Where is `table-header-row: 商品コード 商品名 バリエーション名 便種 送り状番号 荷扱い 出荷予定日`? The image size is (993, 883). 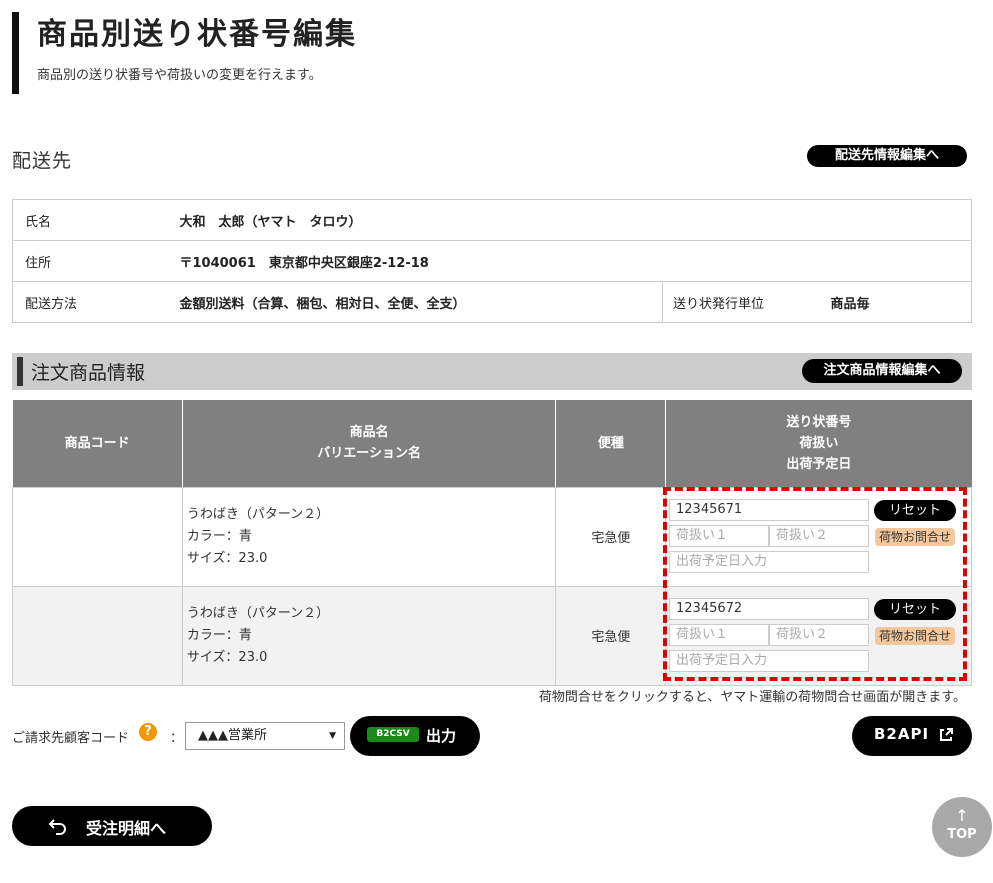 table-header-row: 商品コード 商品名 バリエーション名 便種 送り状番号 荷扱い 出荷予定日 is located at coordinates (492, 443).